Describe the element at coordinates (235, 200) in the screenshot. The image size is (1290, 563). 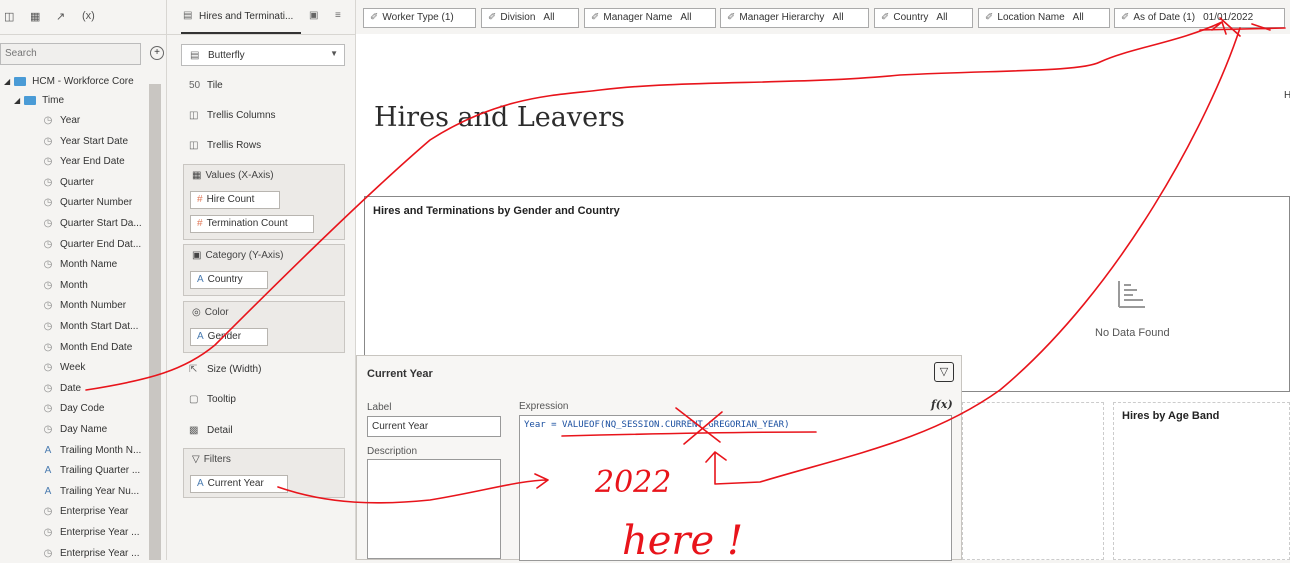
I see `pill-hire-count: # Hire Count` at that location.